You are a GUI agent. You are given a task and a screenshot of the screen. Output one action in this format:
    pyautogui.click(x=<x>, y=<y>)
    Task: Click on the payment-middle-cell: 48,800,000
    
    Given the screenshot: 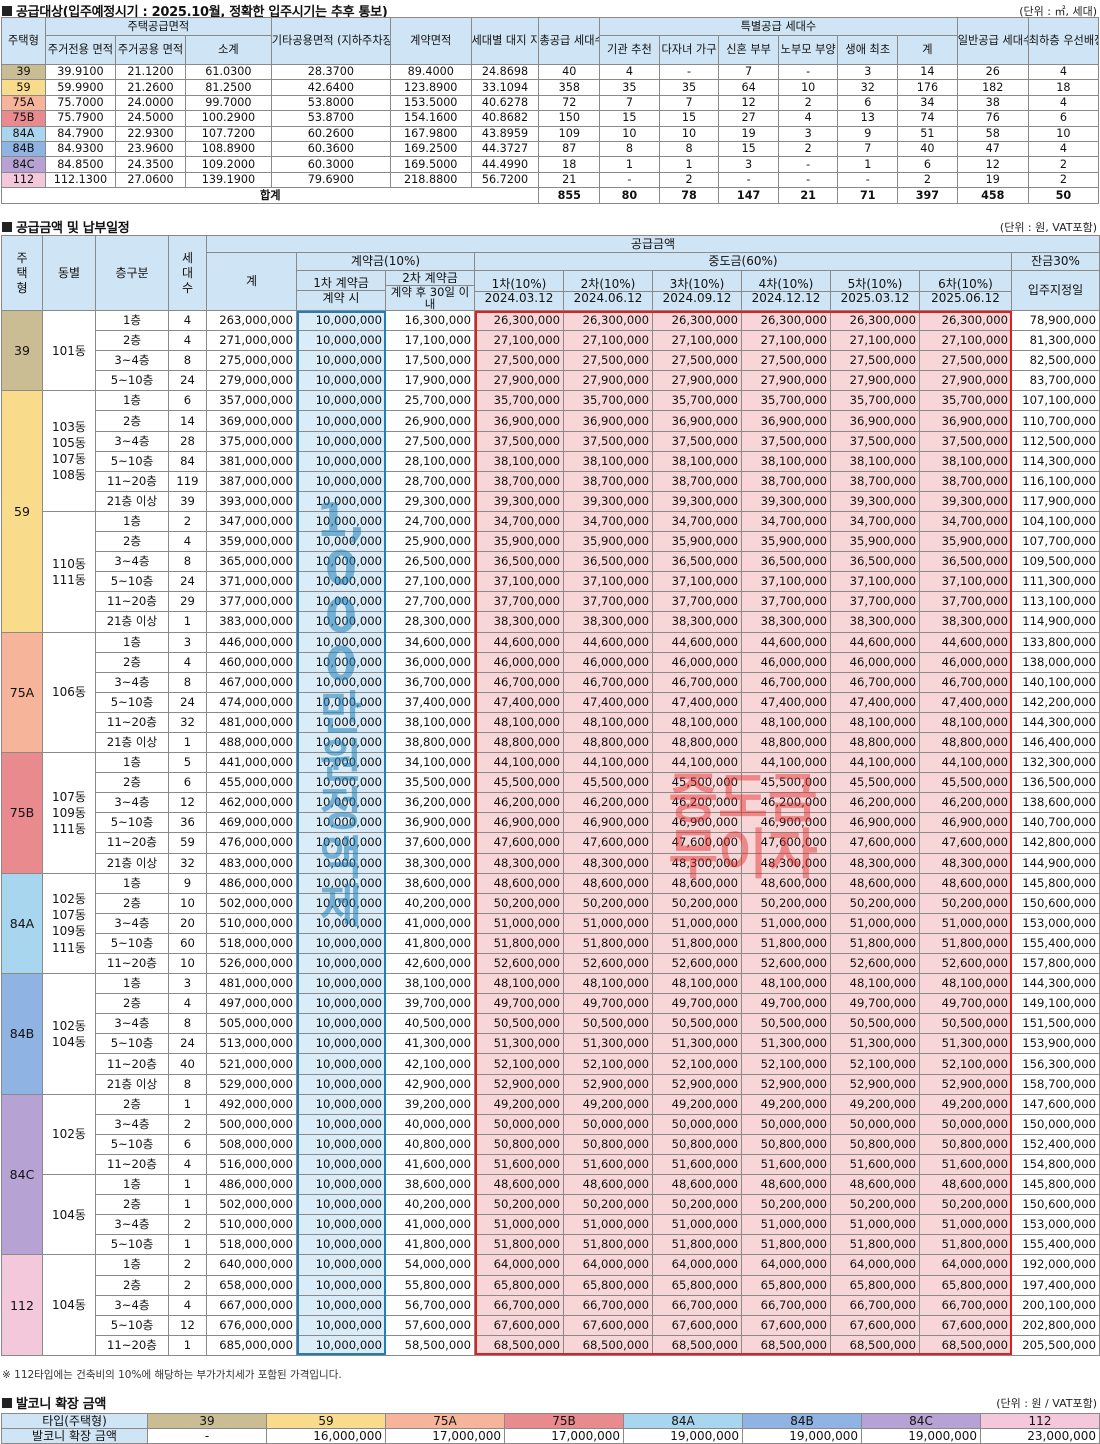 What is the action you would take?
    pyautogui.click(x=965, y=742)
    